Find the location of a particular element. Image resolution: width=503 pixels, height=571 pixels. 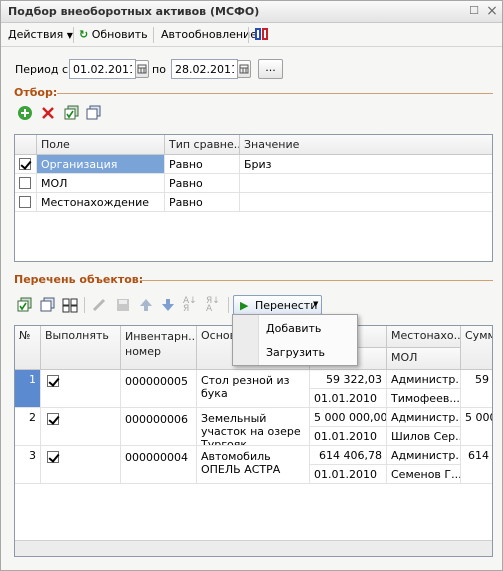

objects-section-title: Перечень объектов: is located at coordinates (79, 279).